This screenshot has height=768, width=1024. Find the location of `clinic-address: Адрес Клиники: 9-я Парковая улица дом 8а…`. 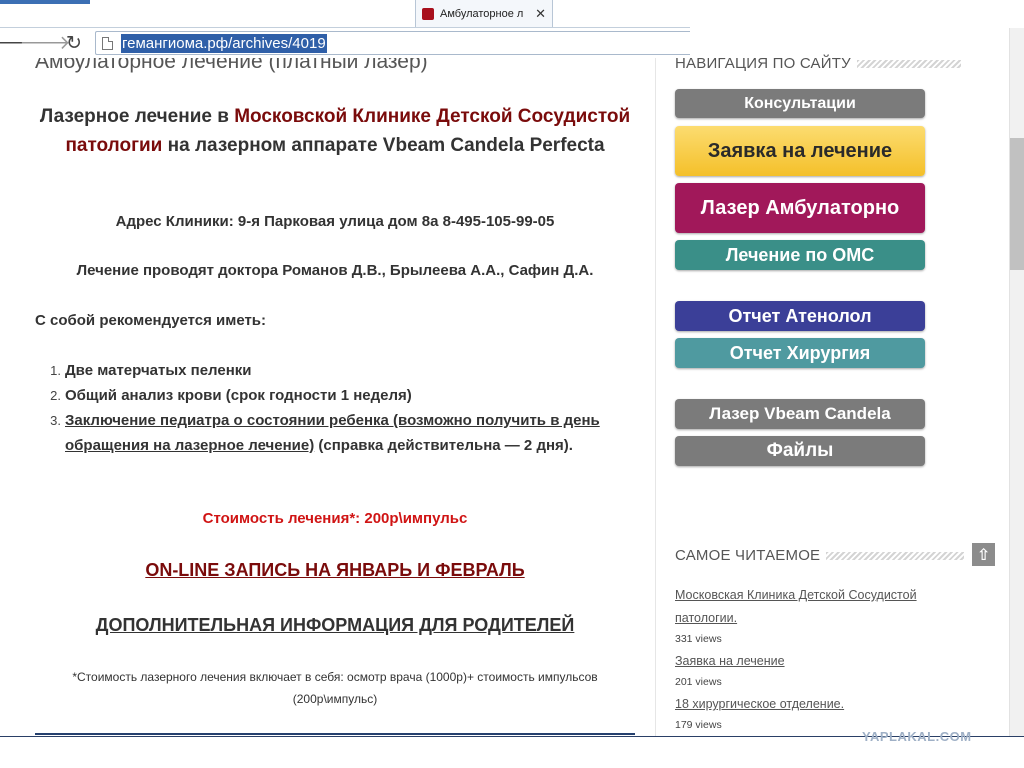

clinic-address: Адрес Клиники: 9-я Парковая улица дом 8а… is located at coordinates (335, 221).